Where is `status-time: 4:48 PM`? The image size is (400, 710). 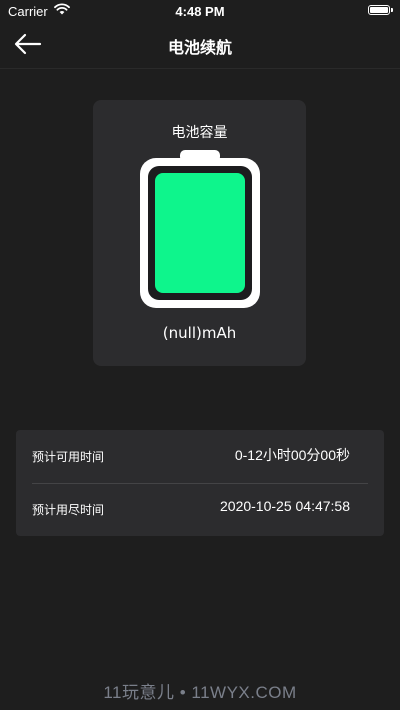 status-time: 4:48 PM is located at coordinates (200, 11).